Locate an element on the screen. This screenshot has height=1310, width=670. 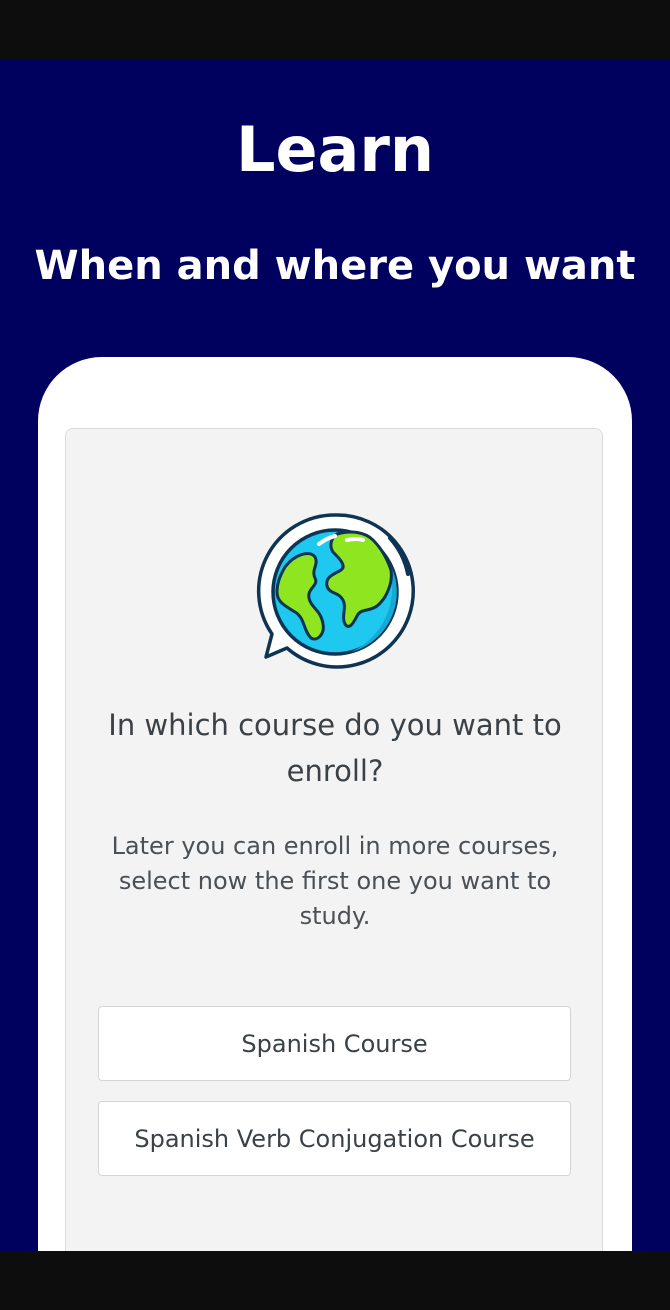
navigation-bar is located at coordinates (335, 1280).